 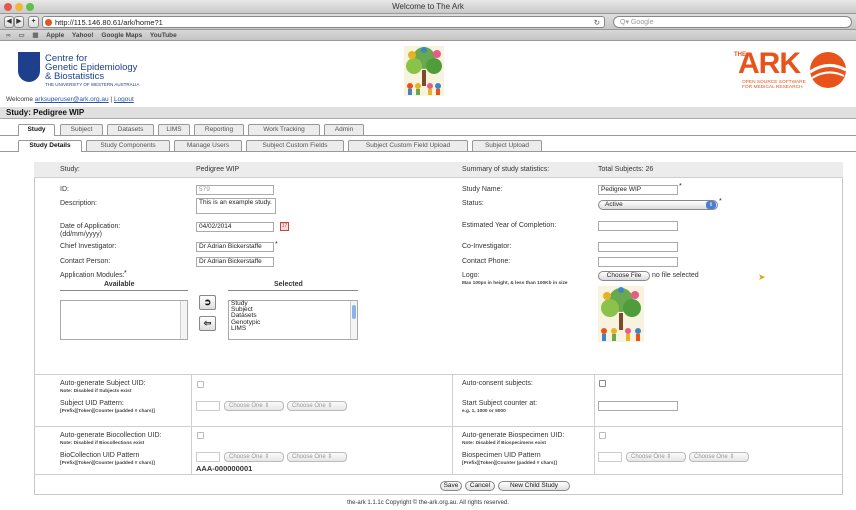 I want to click on available-divider, so click(x=124, y=290).